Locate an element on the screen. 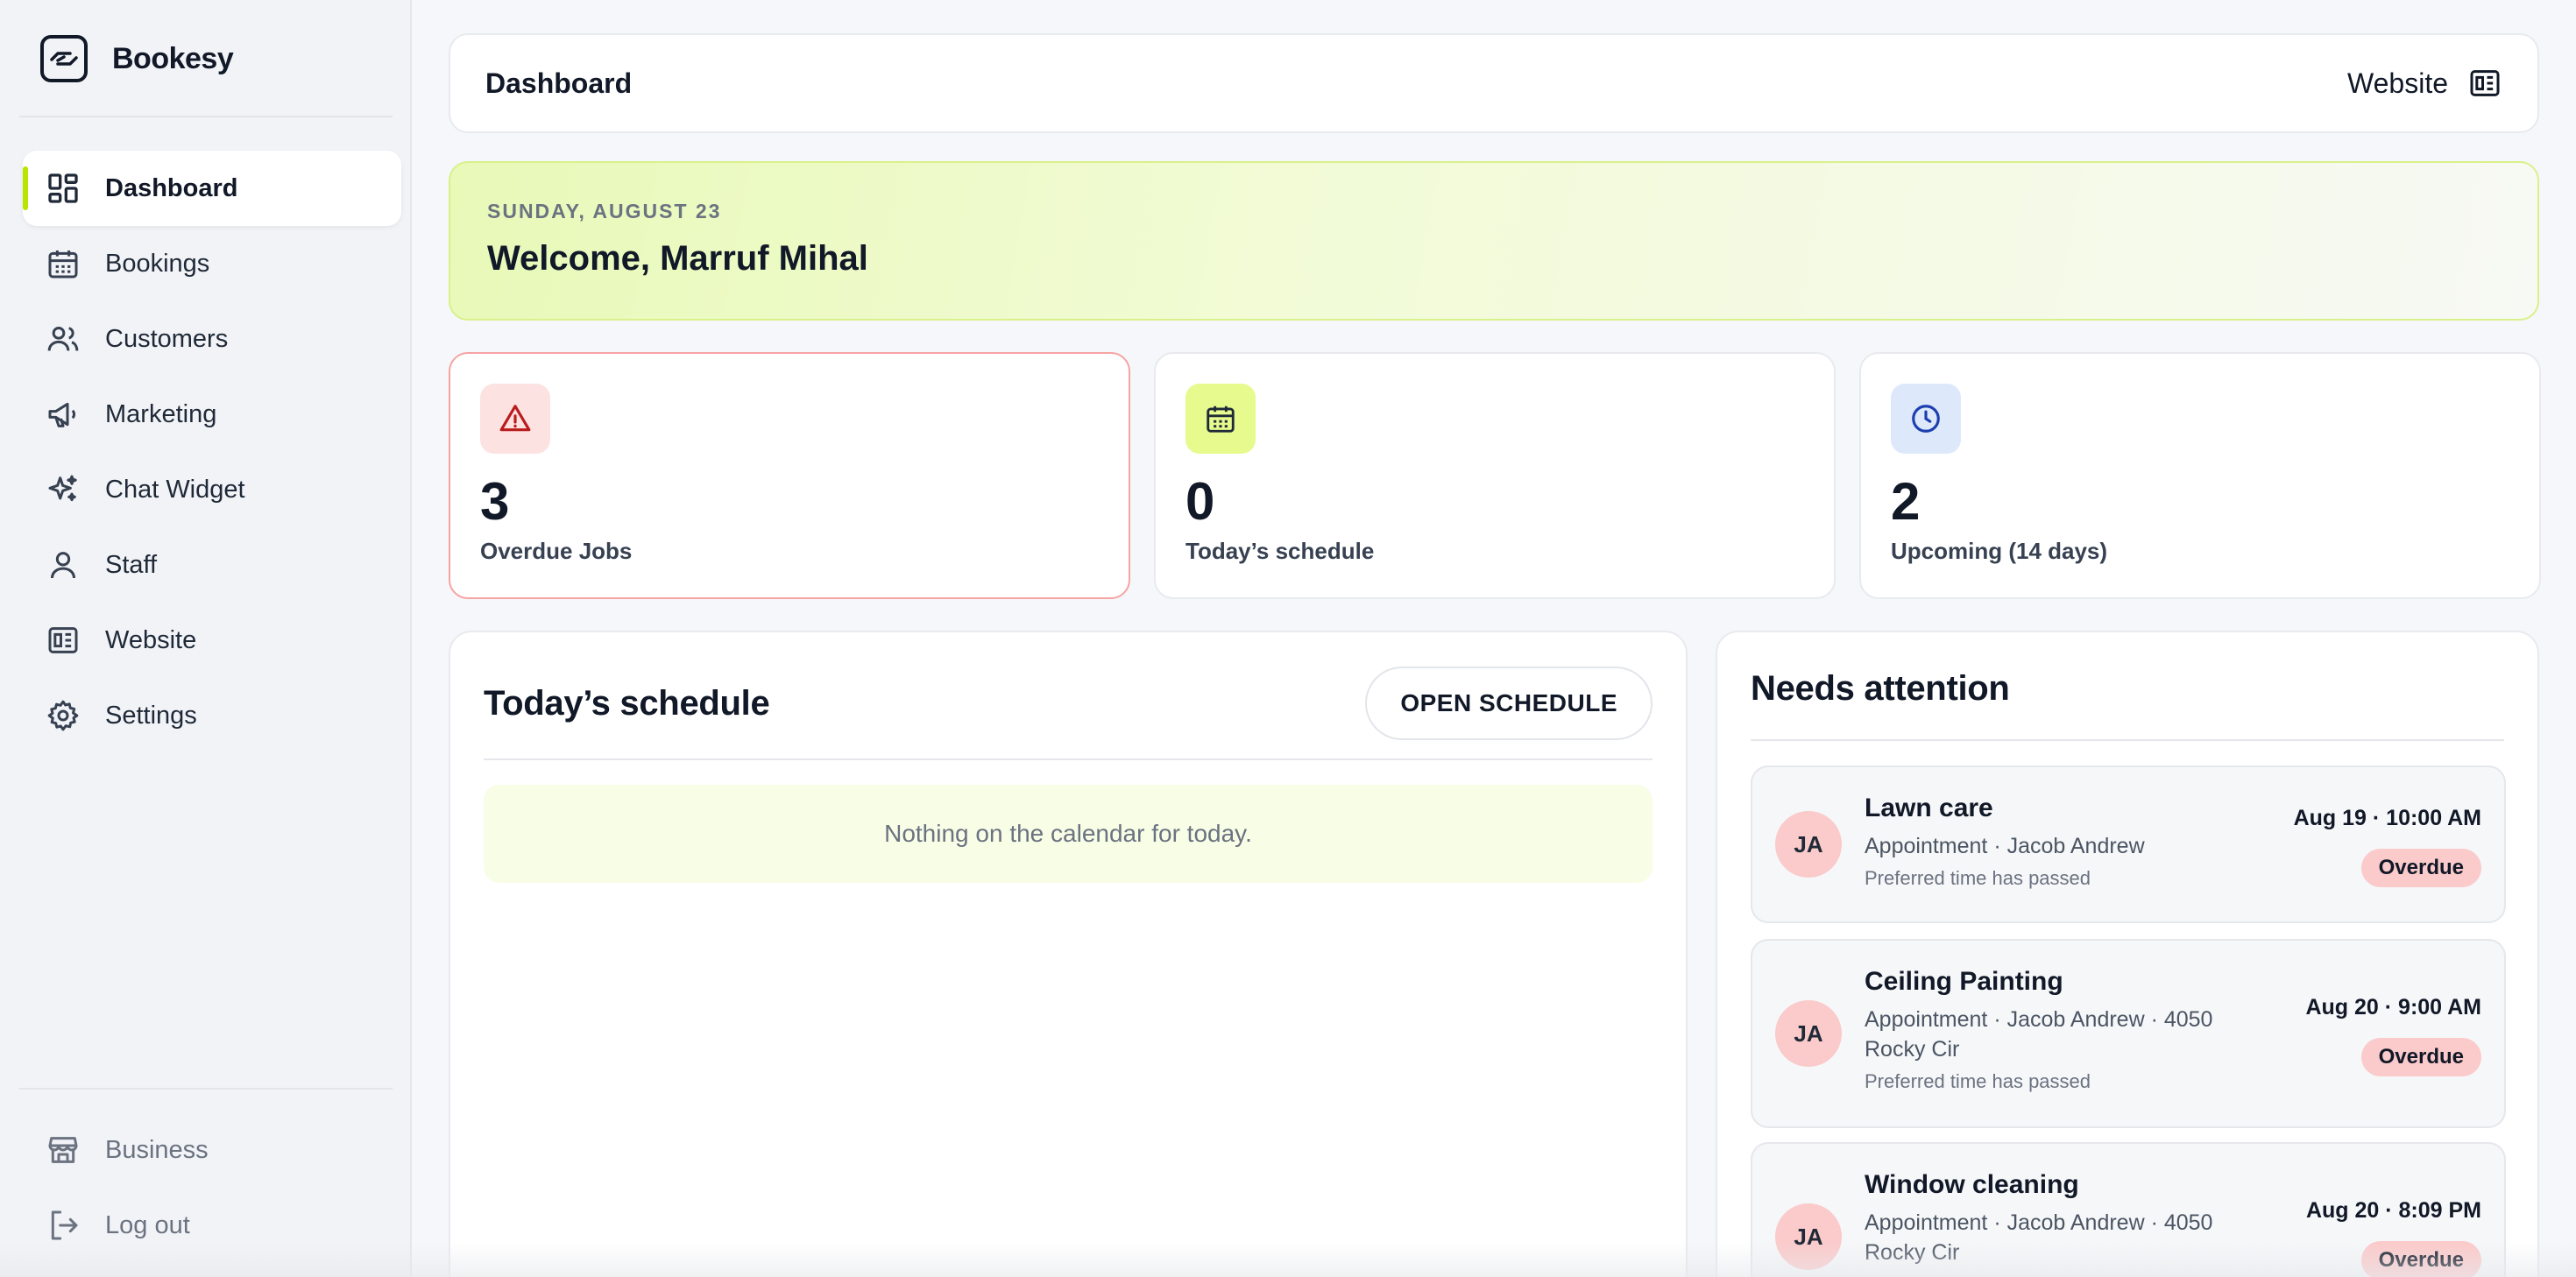  dashboard-icon is located at coordinates (63, 188).